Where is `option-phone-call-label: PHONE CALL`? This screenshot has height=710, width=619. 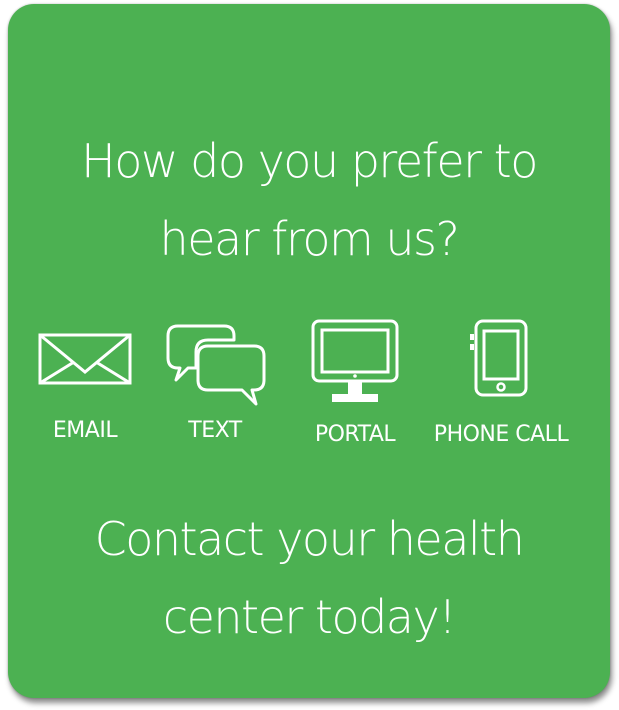 option-phone-call-label: PHONE CALL is located at coordinates (501, 434).